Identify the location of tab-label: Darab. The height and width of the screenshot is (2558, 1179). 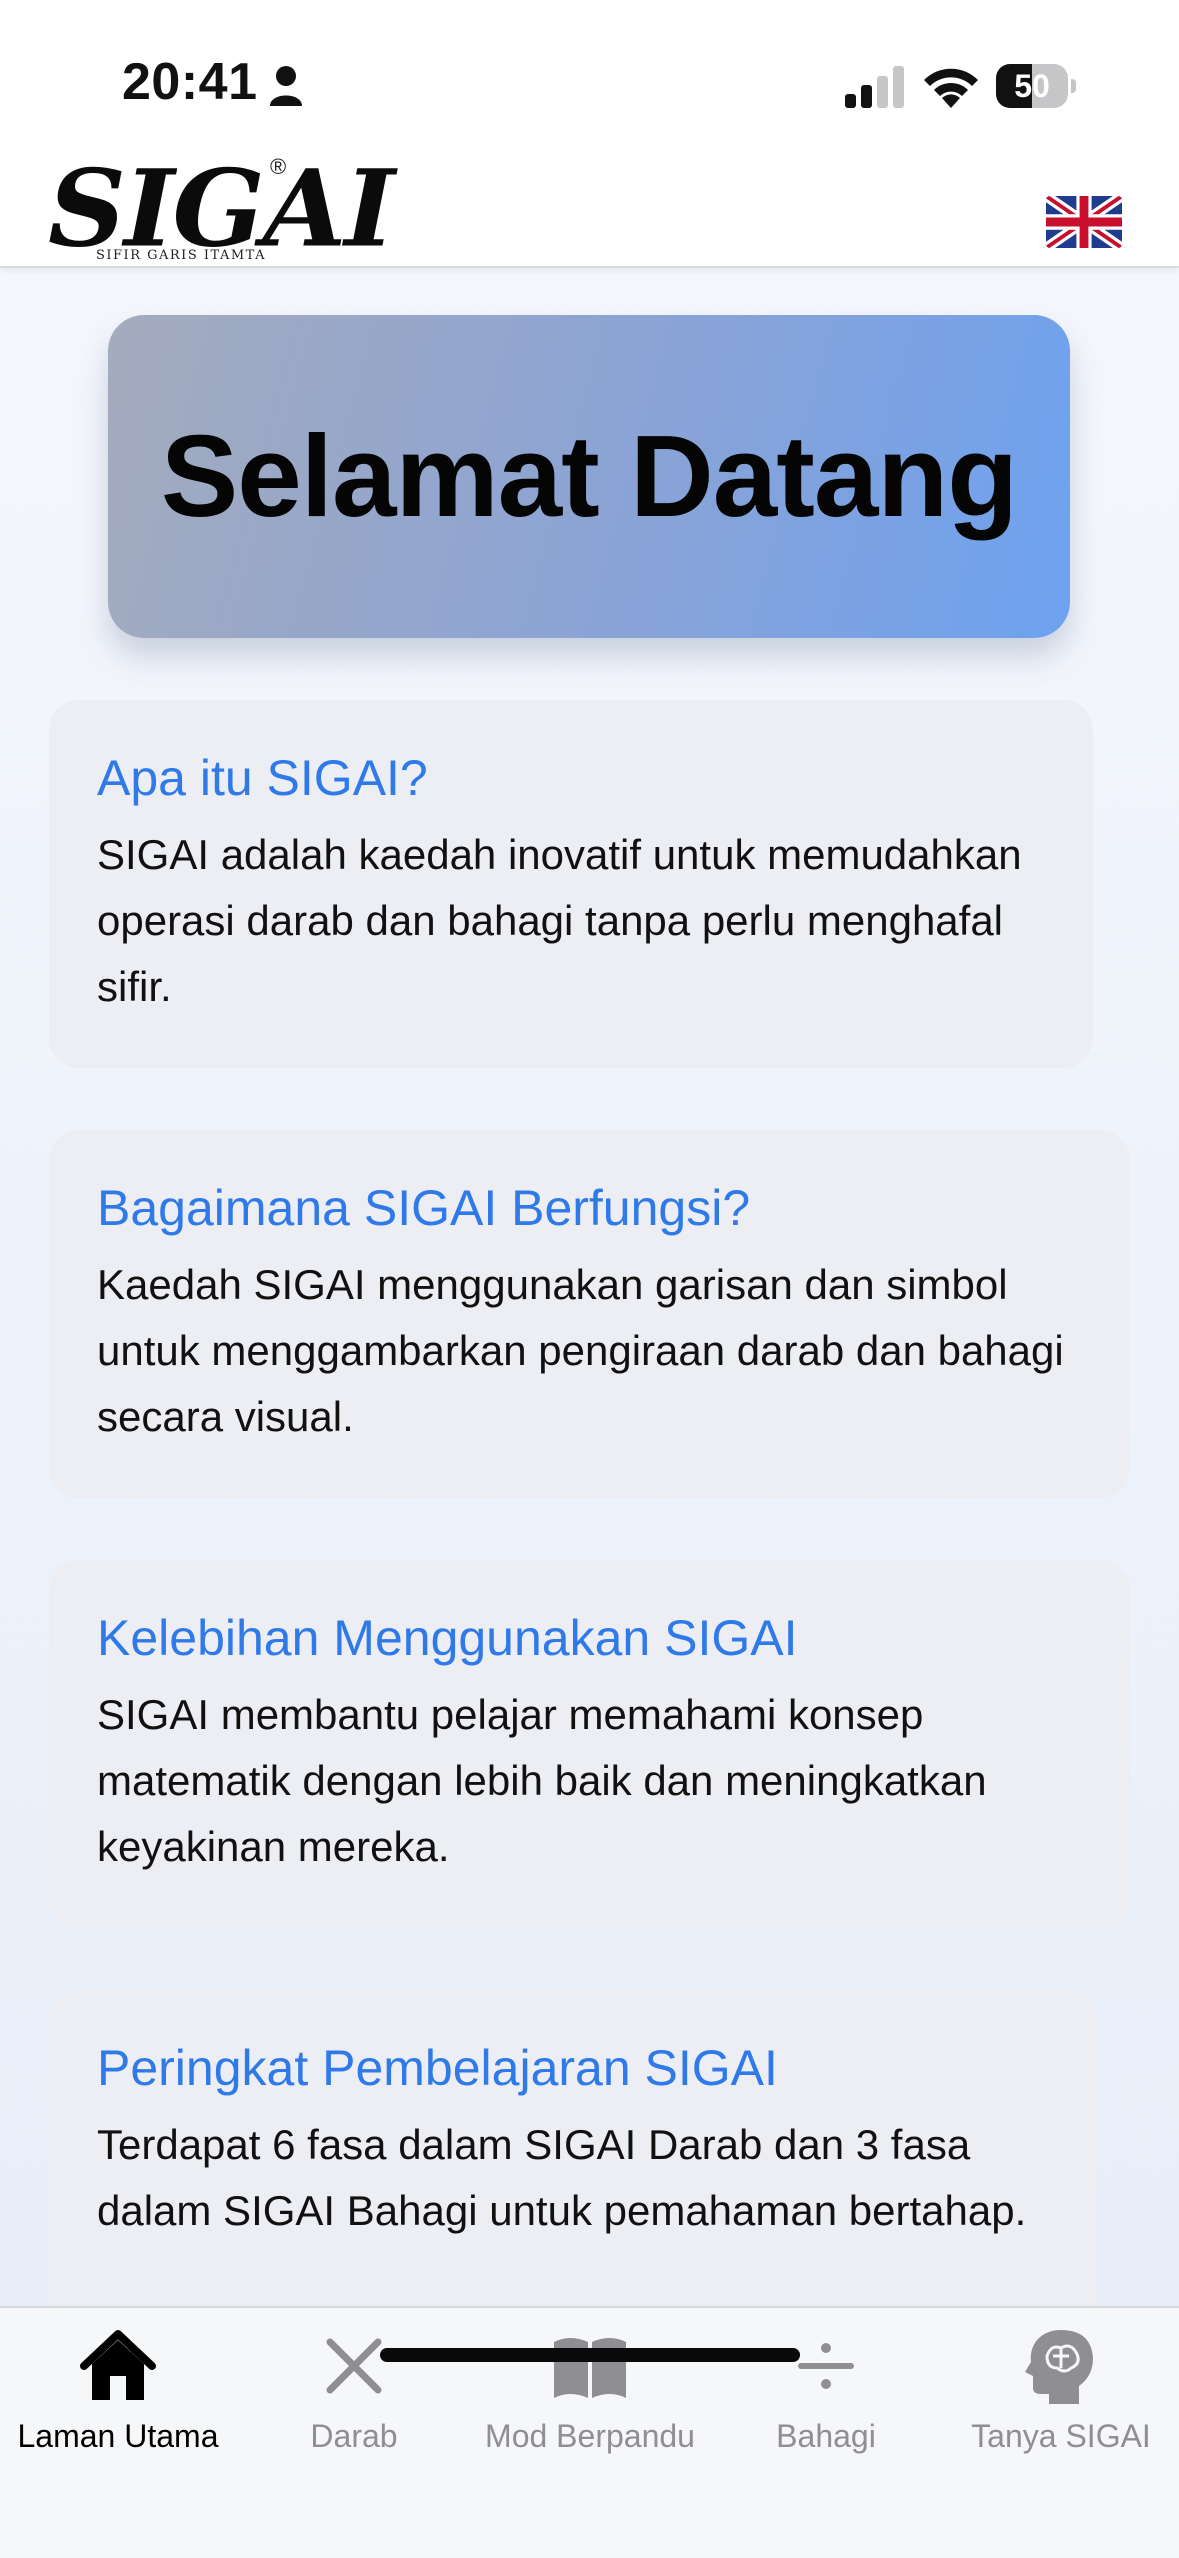
(354, 2436).